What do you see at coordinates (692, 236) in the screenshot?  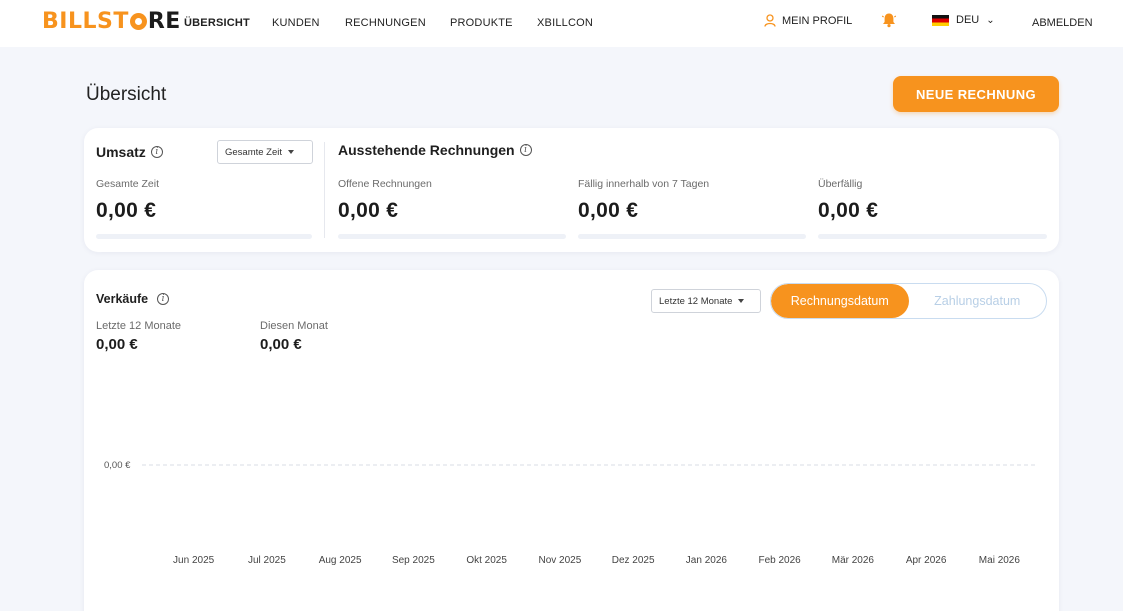 I see `due-7-days-bar` at bounding box center [692, 236].